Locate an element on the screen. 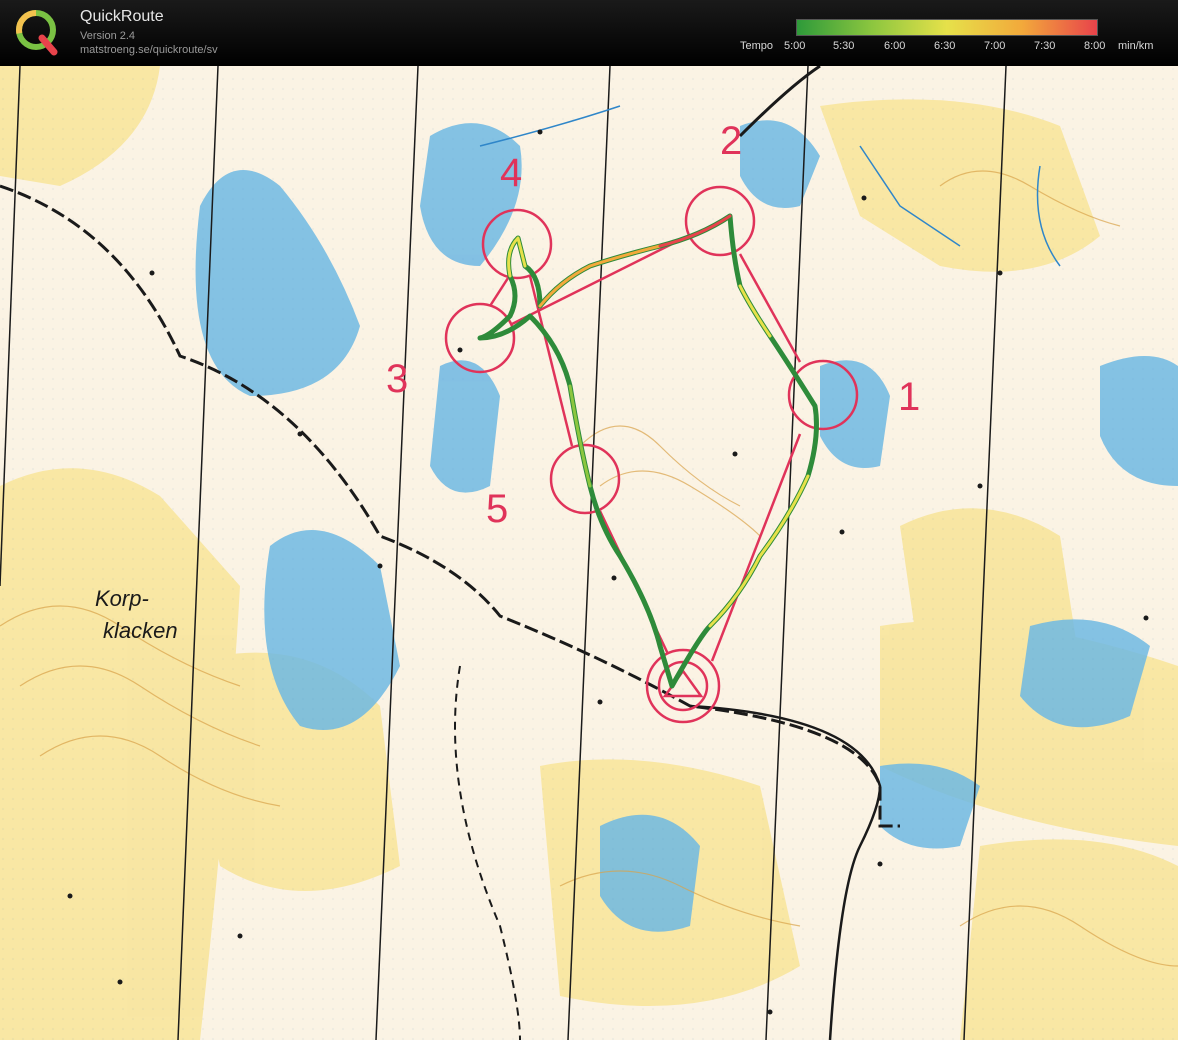 This screenshot has width=1178, height=1040. tempo-label: Tempo is located at coordinates (757, 46).